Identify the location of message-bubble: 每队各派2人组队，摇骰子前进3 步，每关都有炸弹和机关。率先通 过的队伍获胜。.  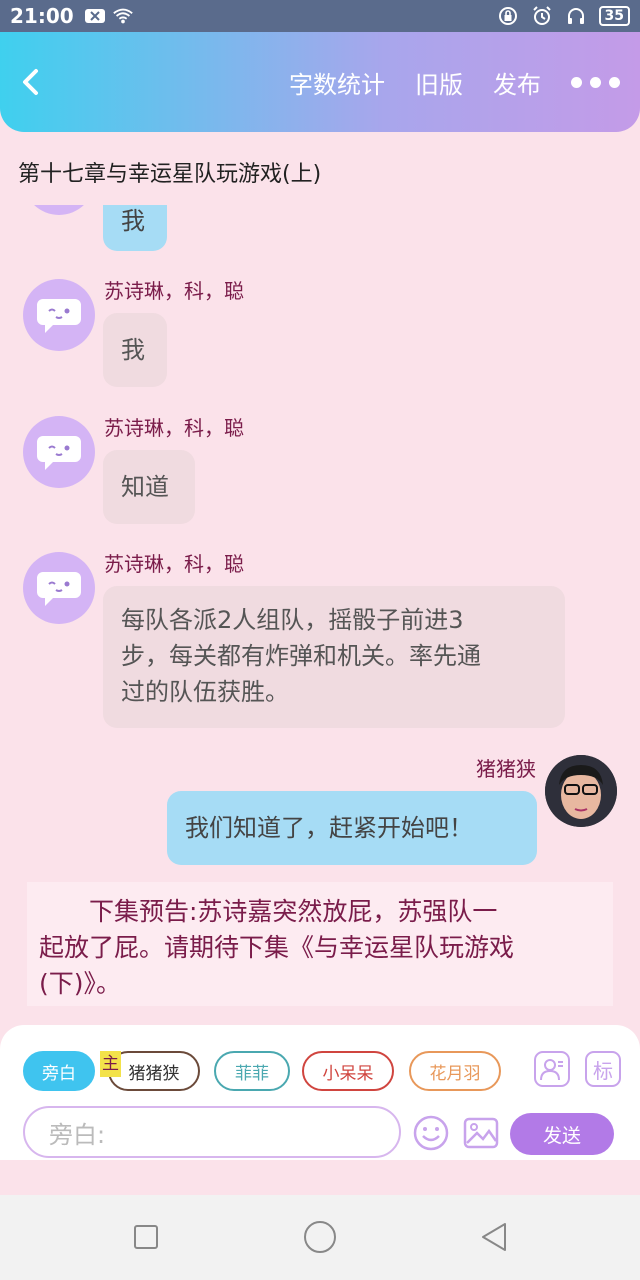
(334, 657).